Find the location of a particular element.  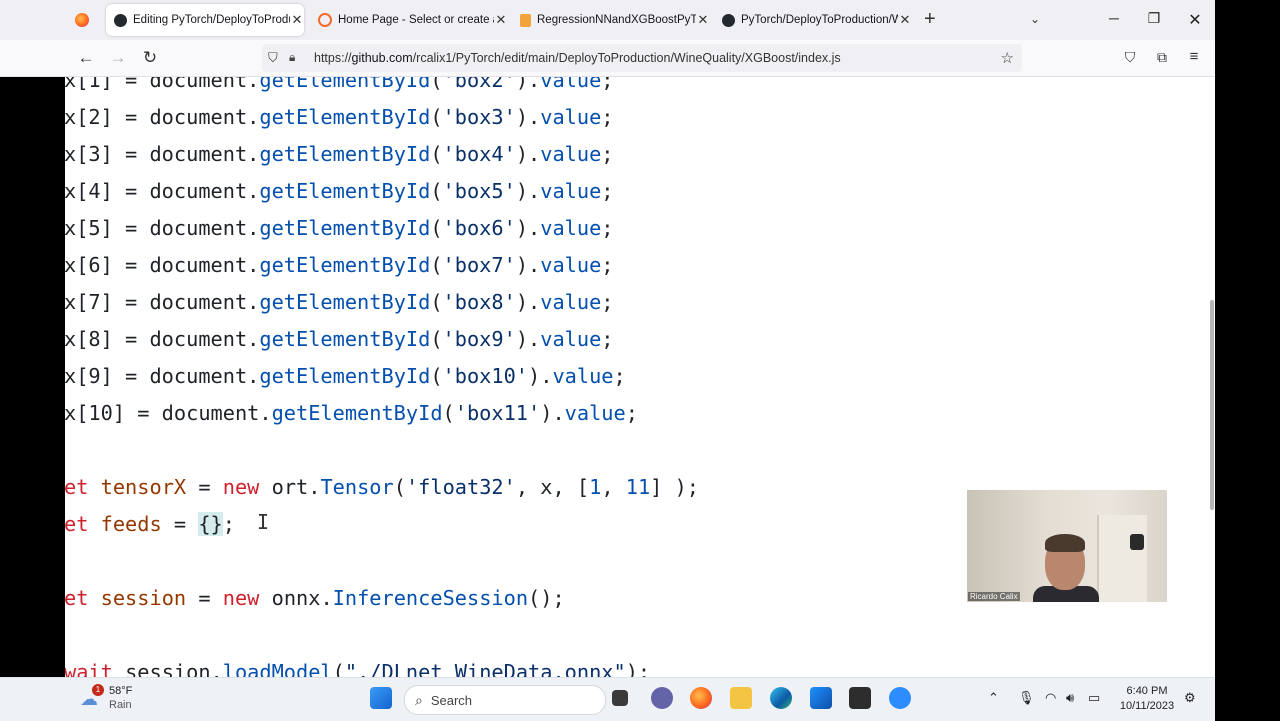

restore-button: ❐ is located at coordinates (1154, 18).